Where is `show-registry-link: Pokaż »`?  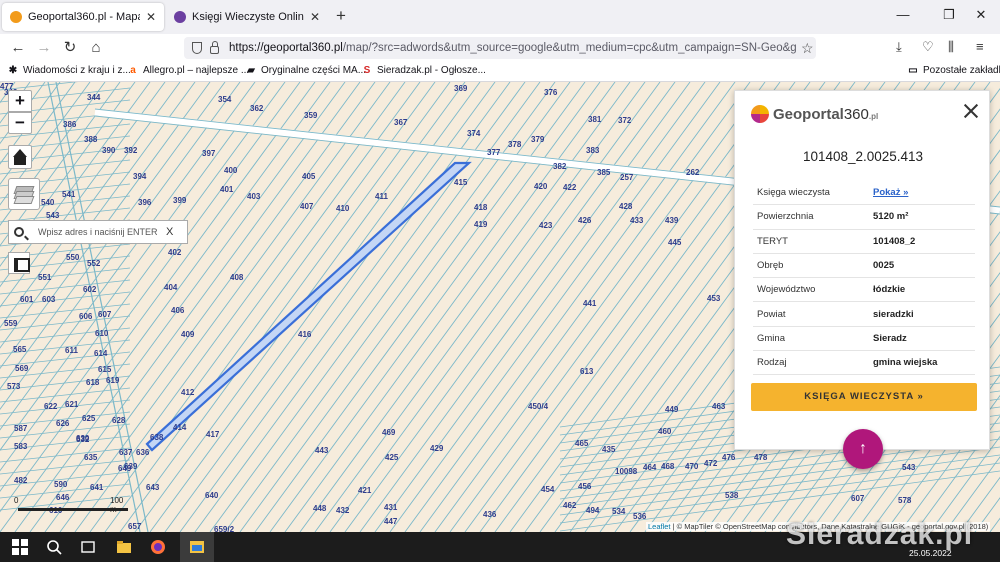 show-registry-link: Pokaż » is located at coordinates (890, 192).